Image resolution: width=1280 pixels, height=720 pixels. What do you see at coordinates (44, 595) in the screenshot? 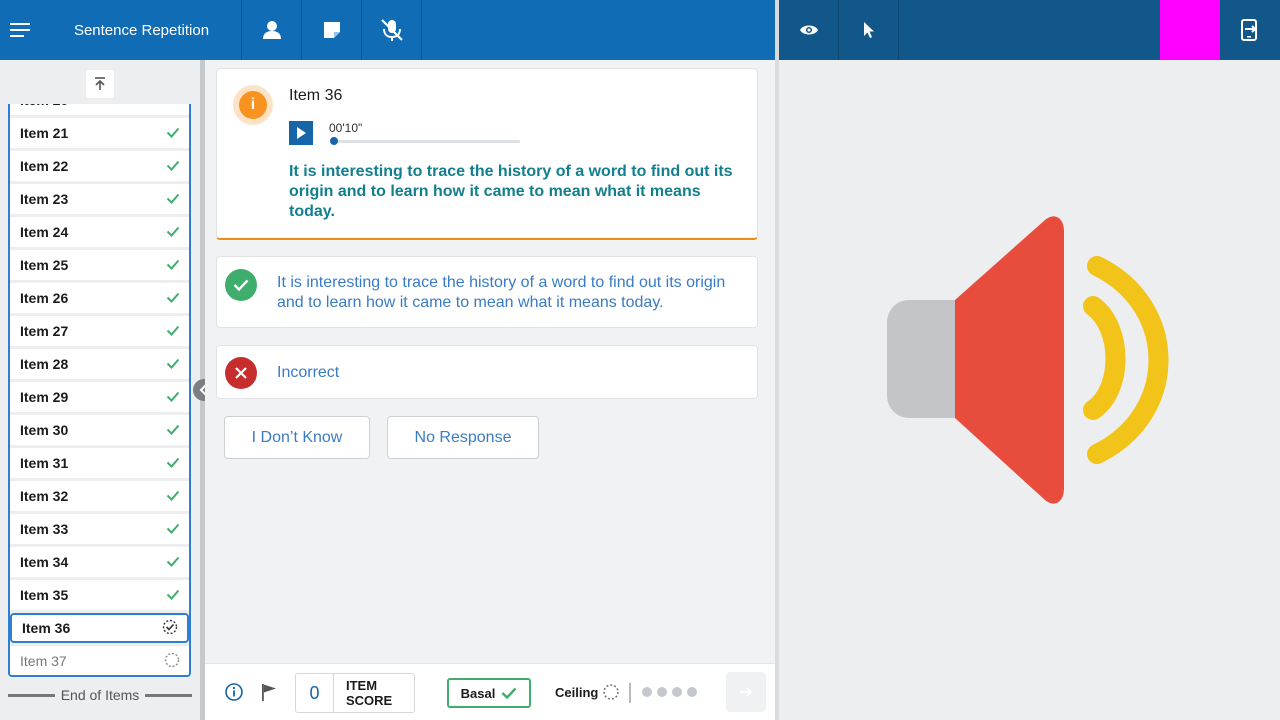
I see `list-item-label: Item 35` at bounding box center [44, 595].